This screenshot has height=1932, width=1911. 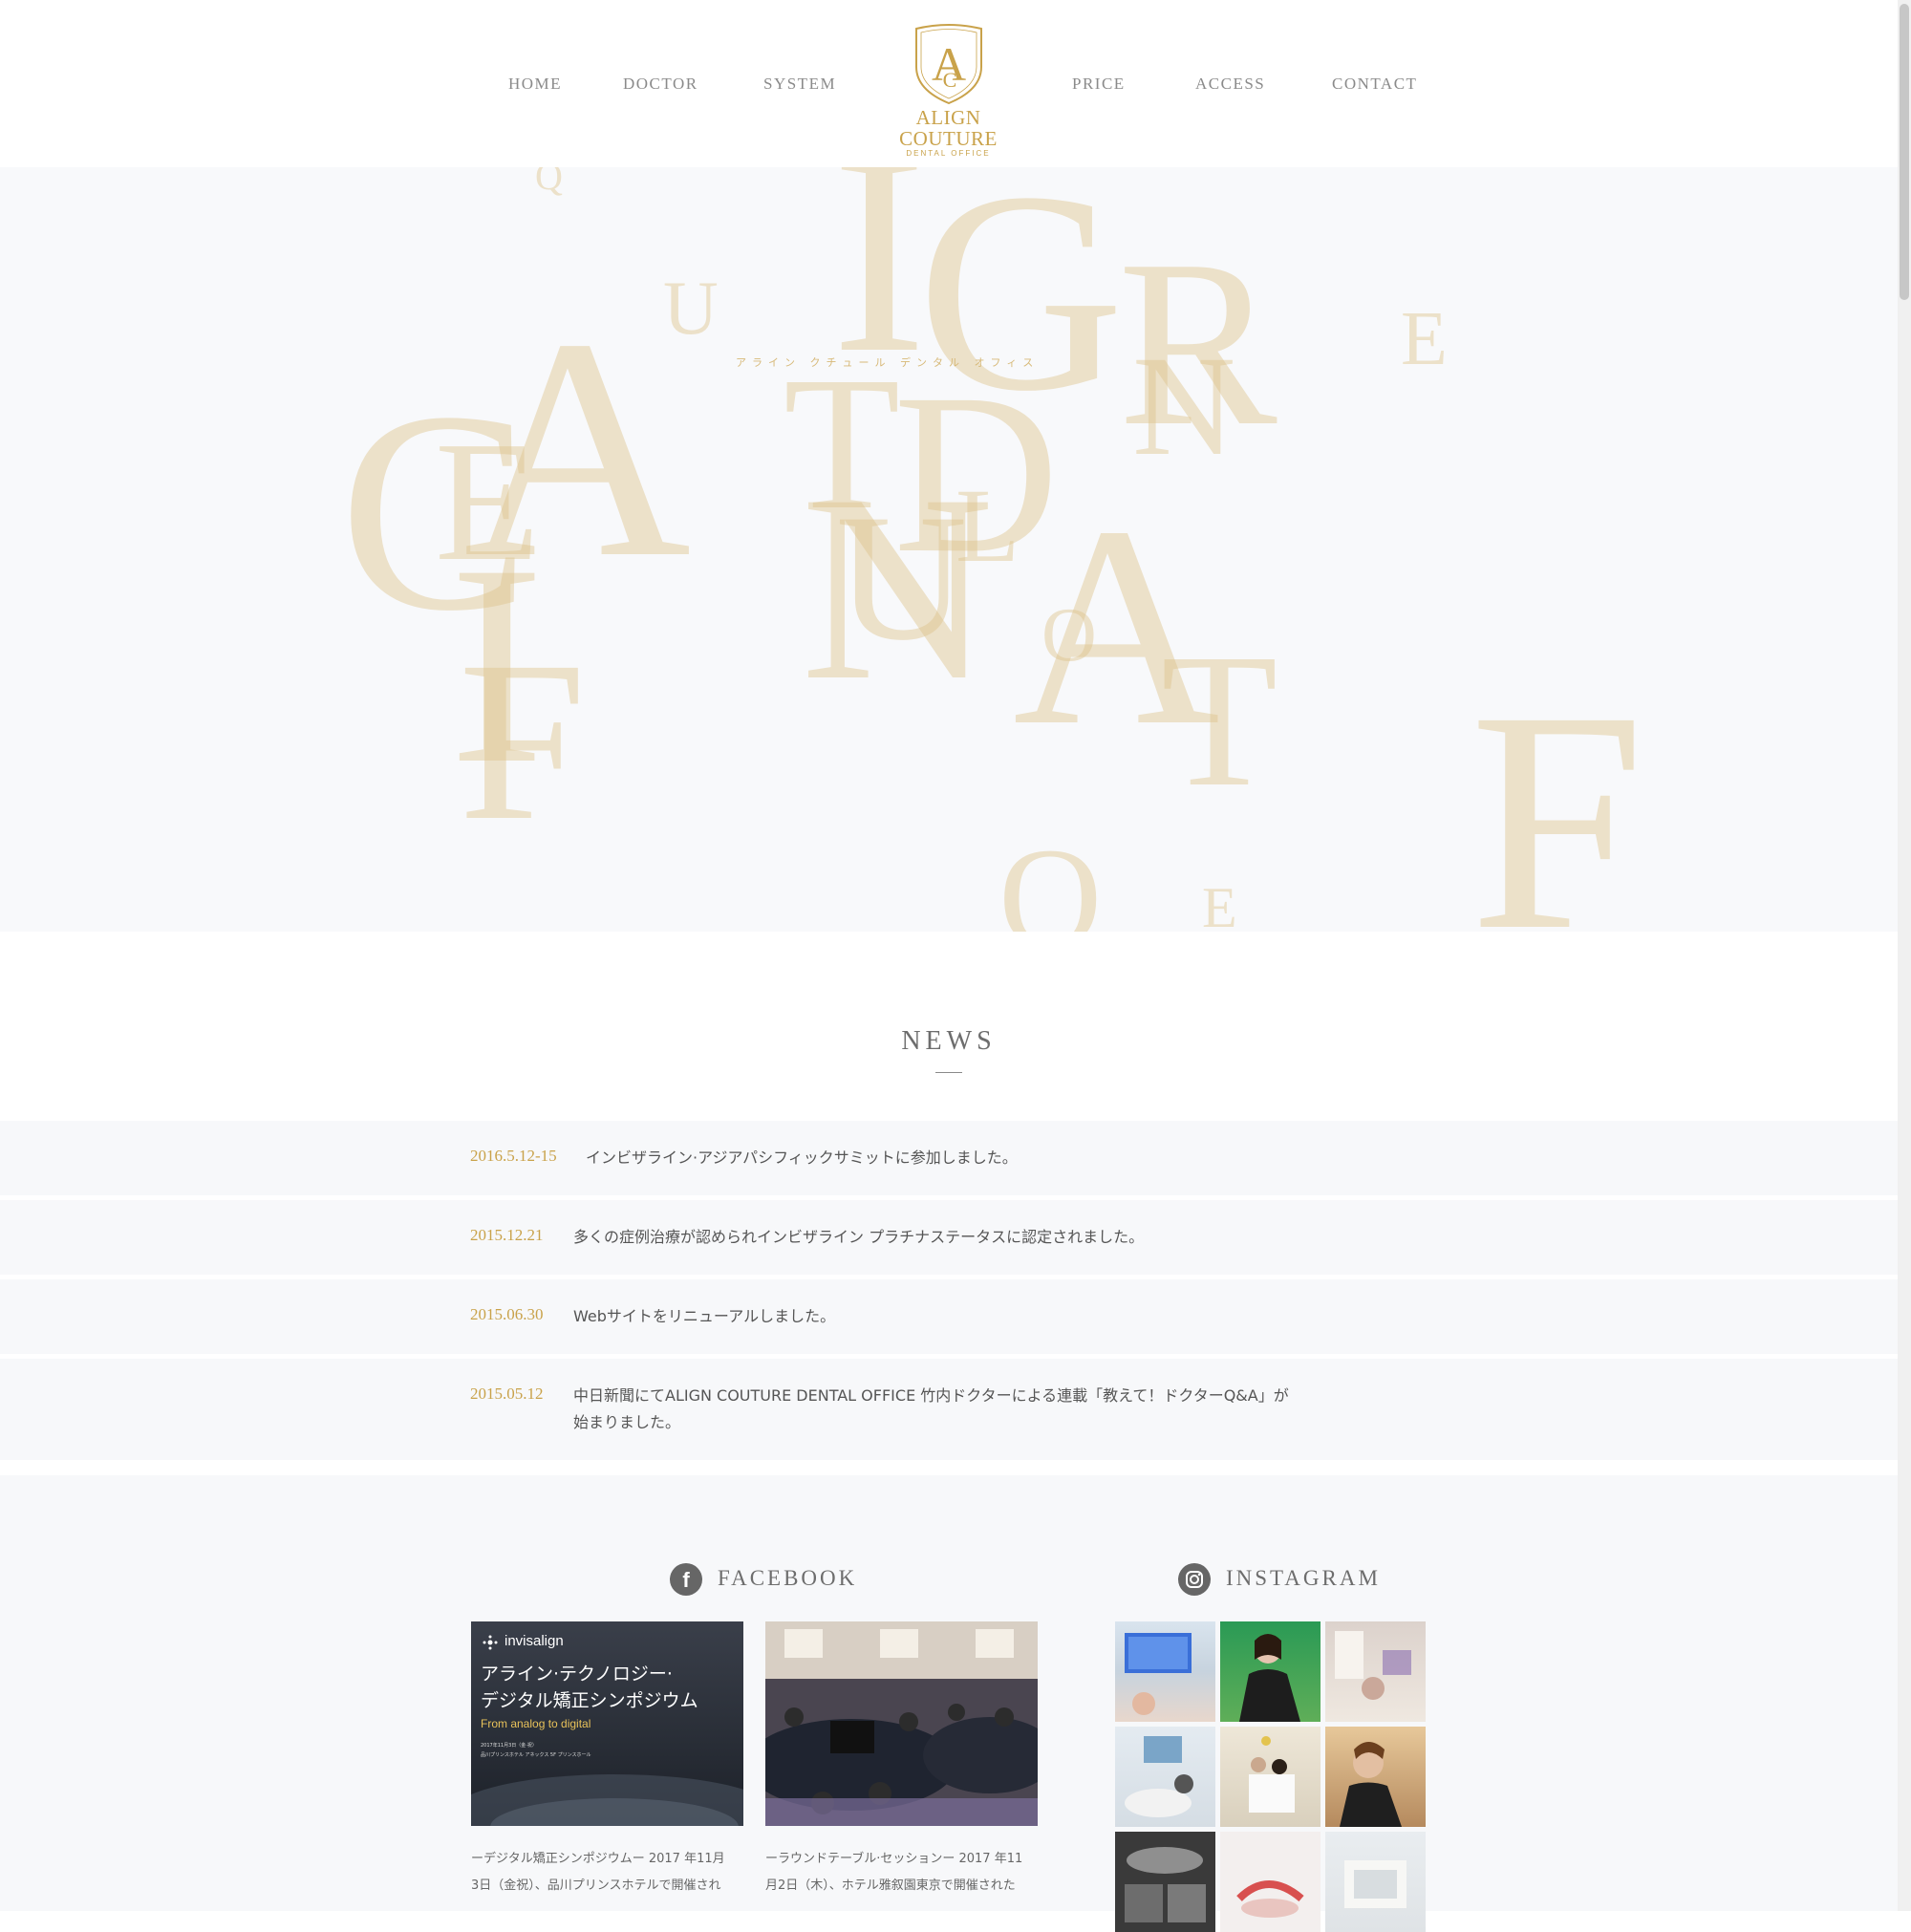 I want to click on nav-home: HOME, so click(x=535, y=84).